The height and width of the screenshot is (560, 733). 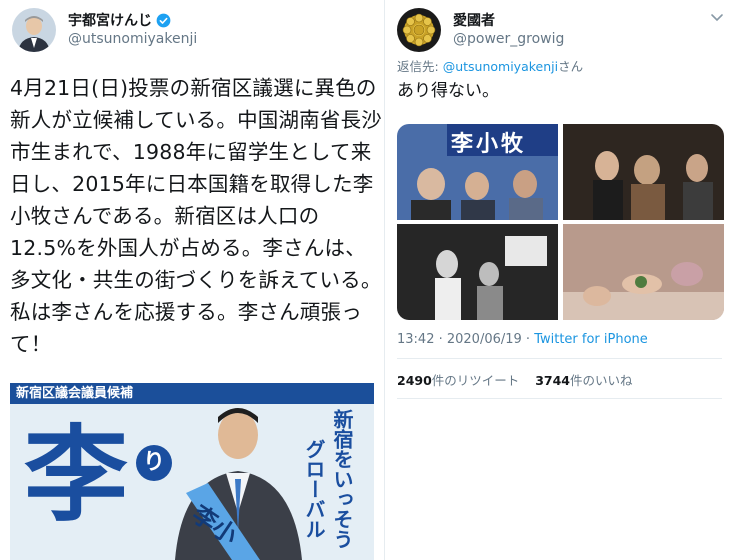 What do you see at coordinates (420, 66) in the screenshot?
I see `reply-prefix: 返信先:` at bounding box center [420, 66].